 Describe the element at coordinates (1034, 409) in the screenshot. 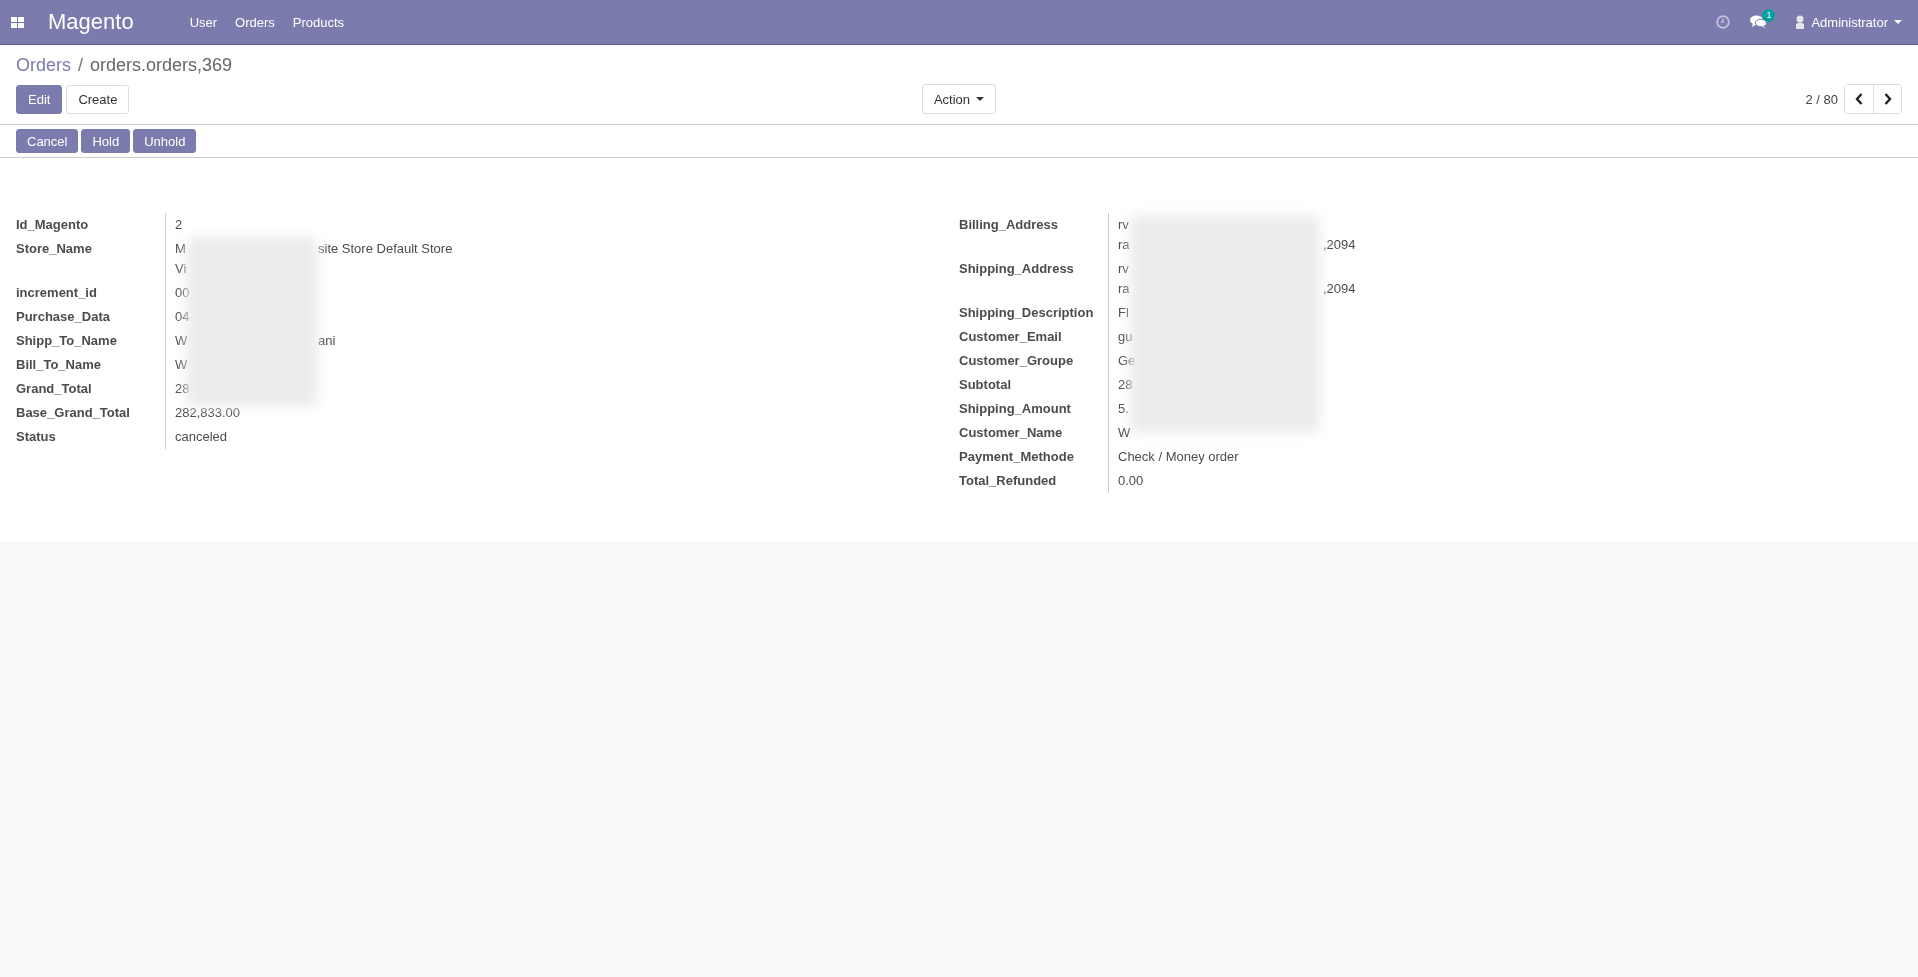

I see `field-label: Shipping_Amount` at that location.